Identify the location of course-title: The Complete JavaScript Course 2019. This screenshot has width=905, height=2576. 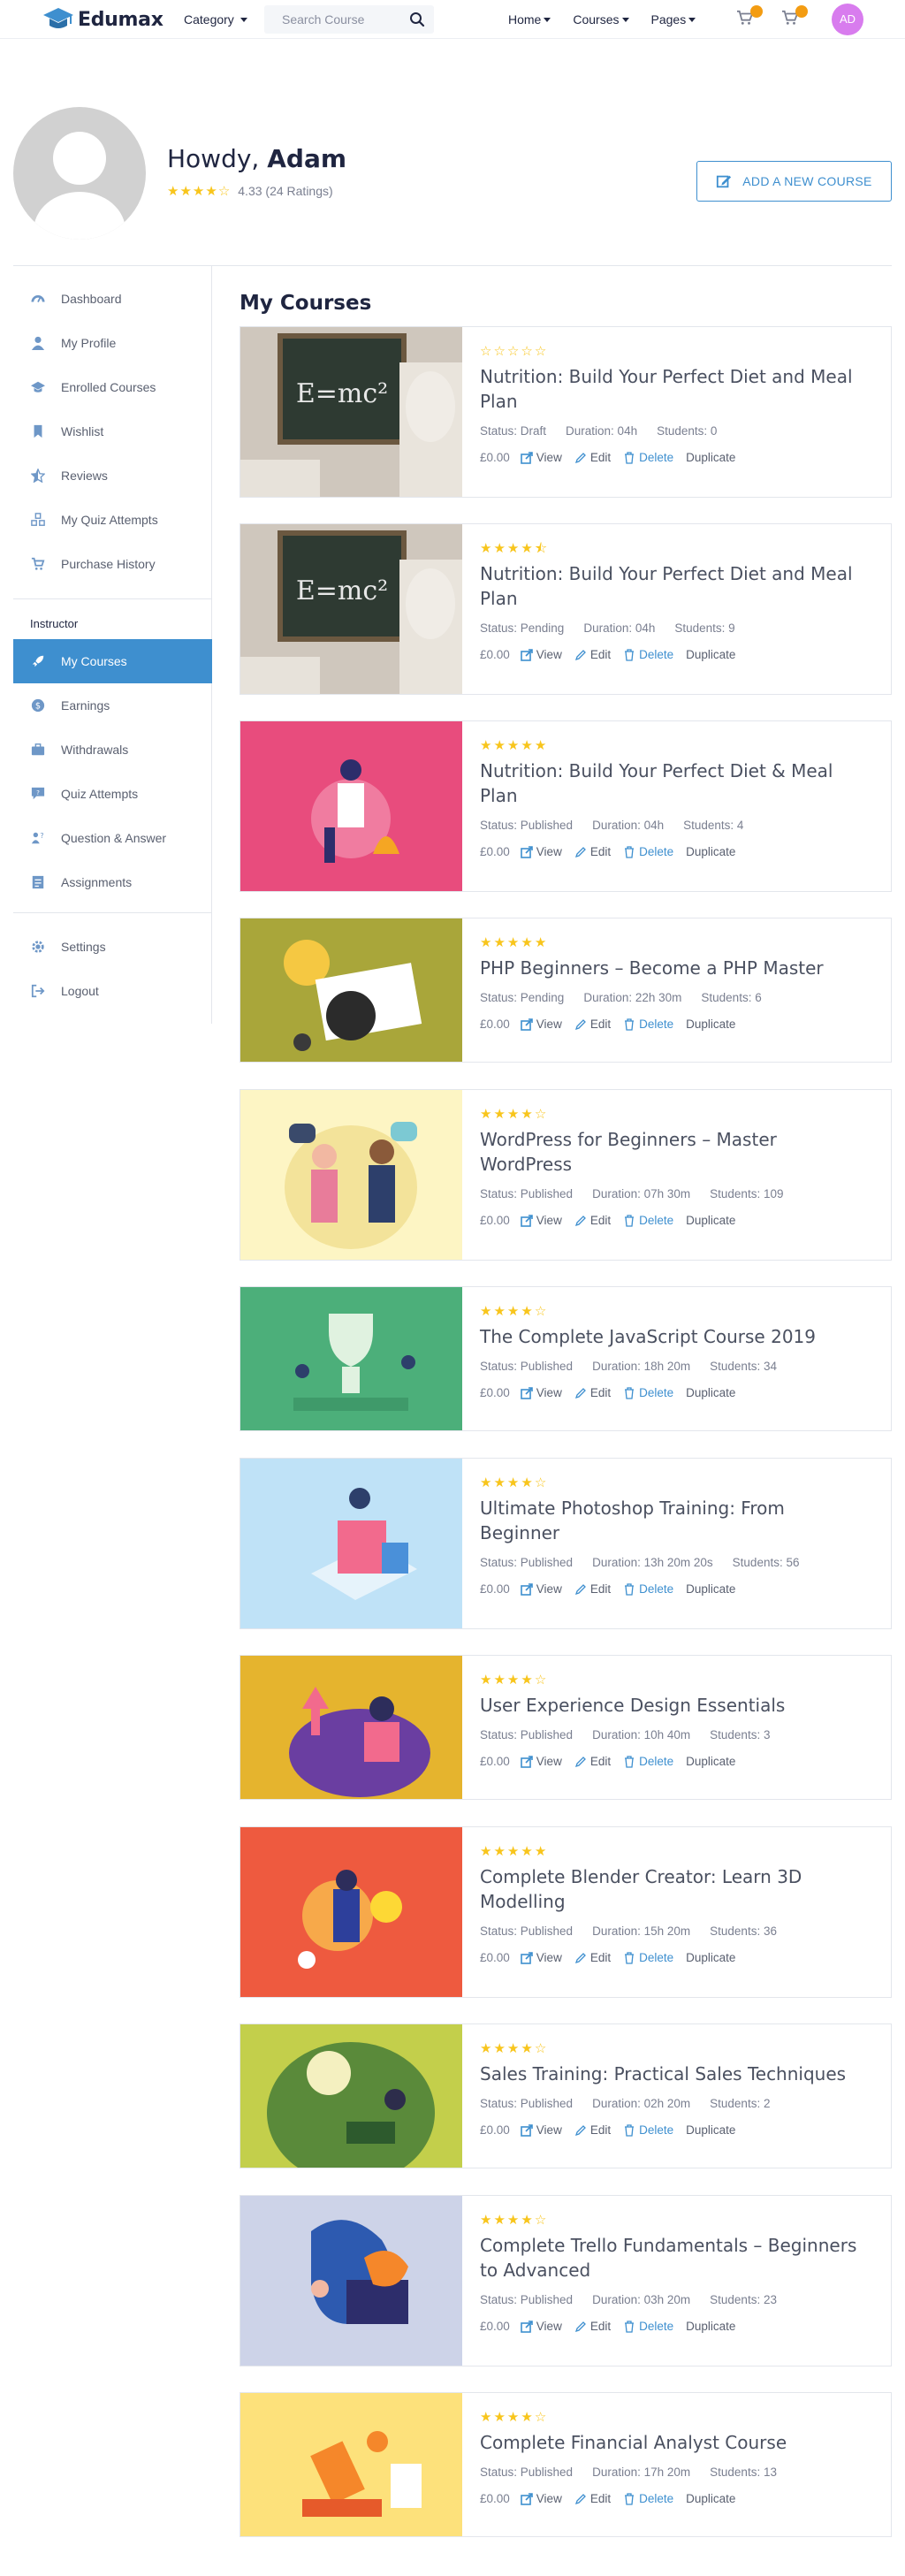
(675, 1336).